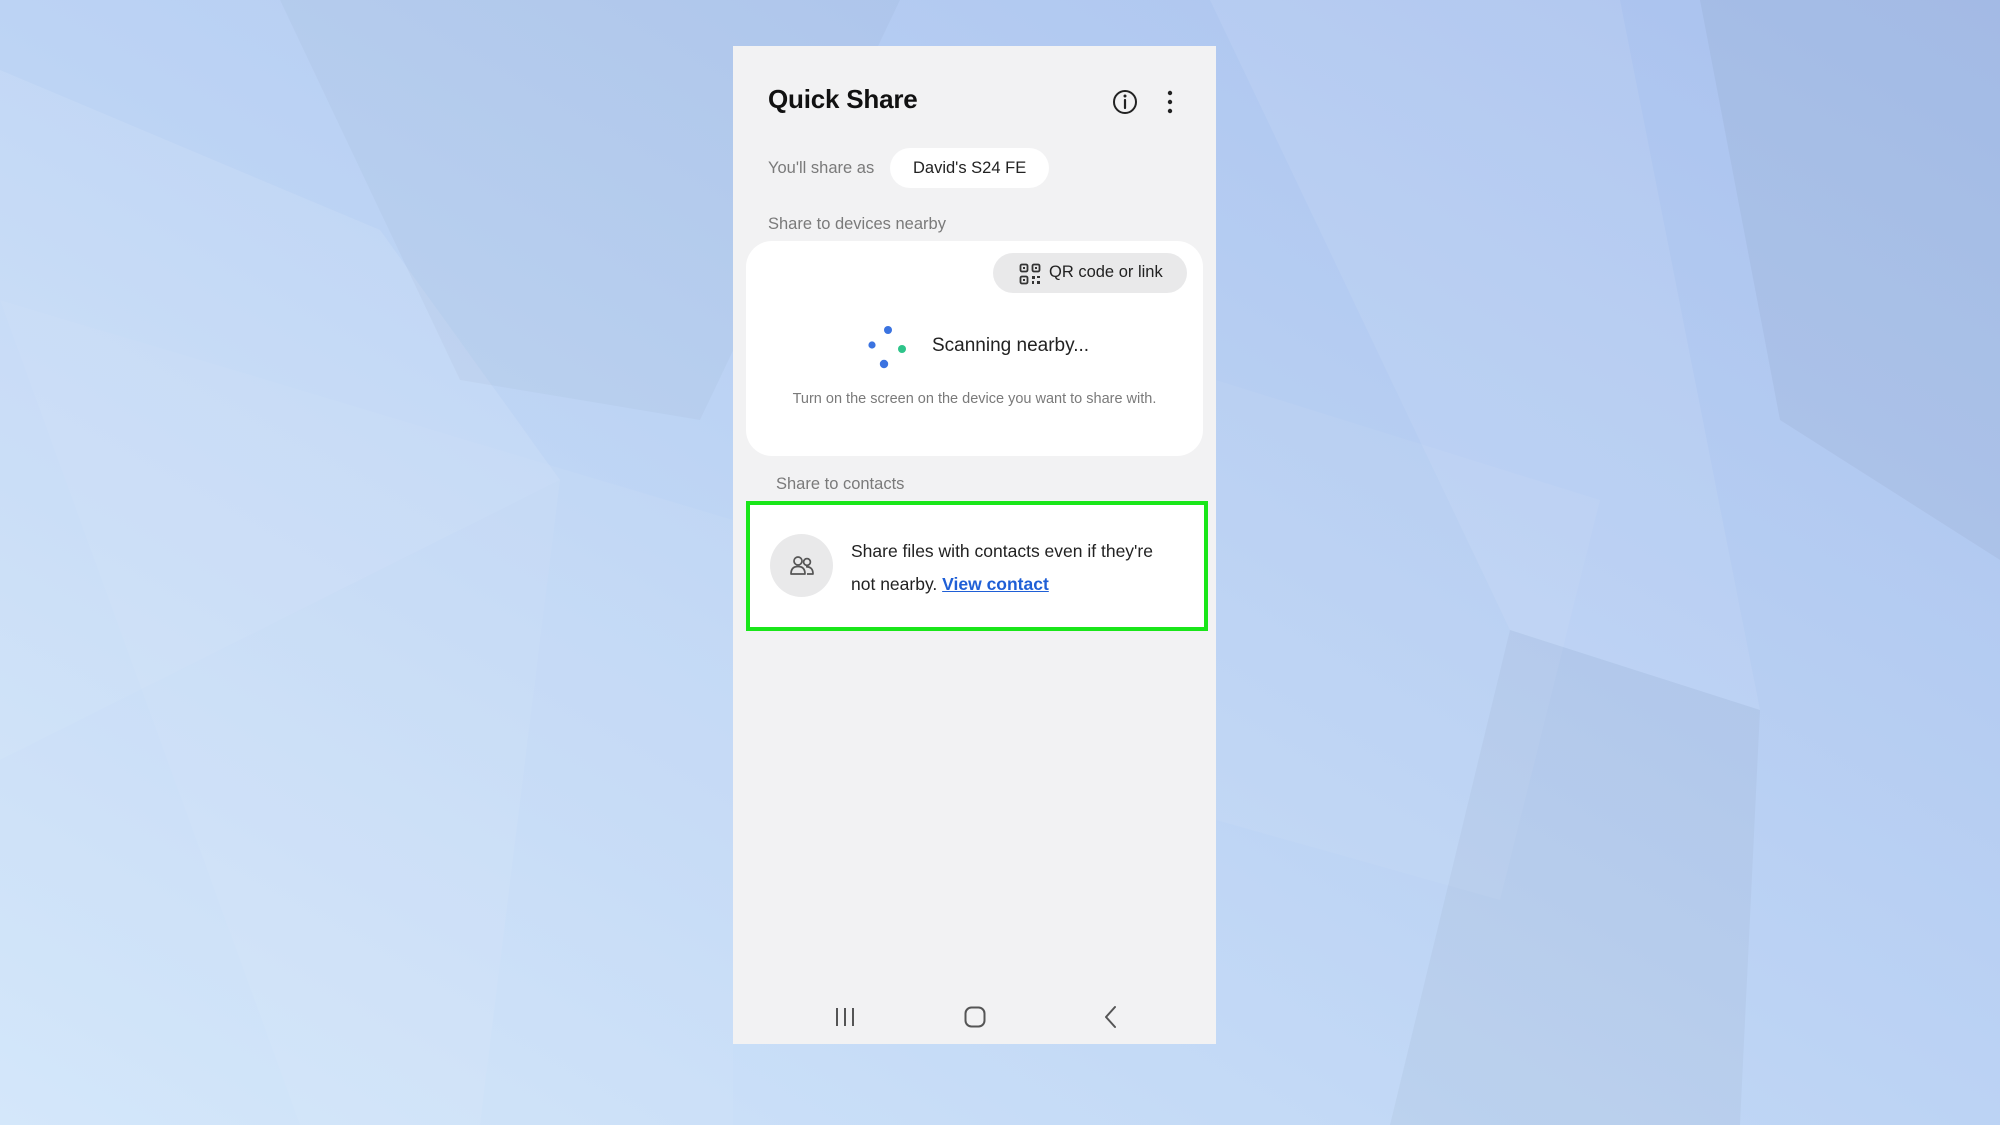 The width and height of the screenshot is (2000, 1125). Describe the element at coordinates (1106, 272) in the screenshot. I see `qr-code-label: QR code or link` at that location.